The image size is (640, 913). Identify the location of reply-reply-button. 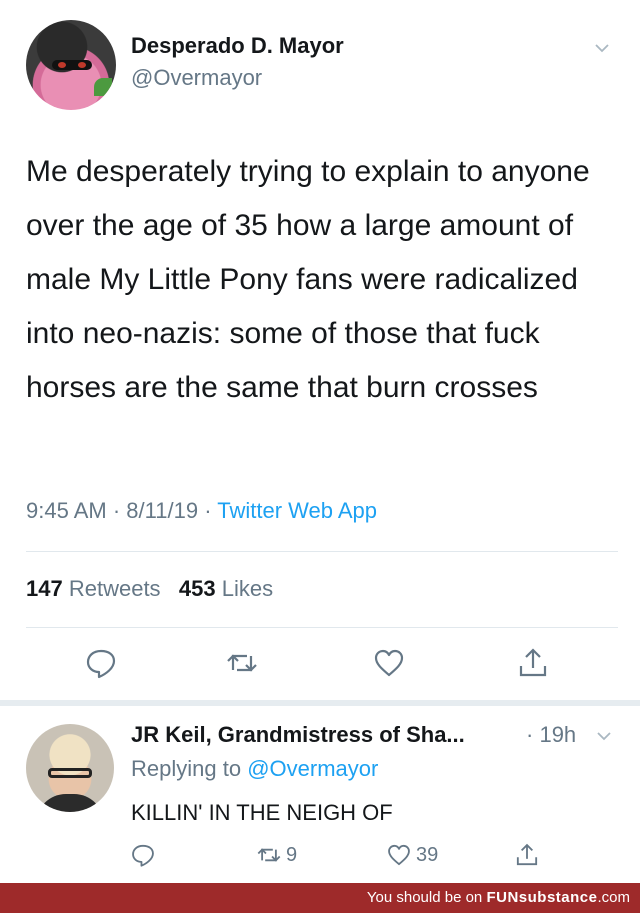
(143, 855).